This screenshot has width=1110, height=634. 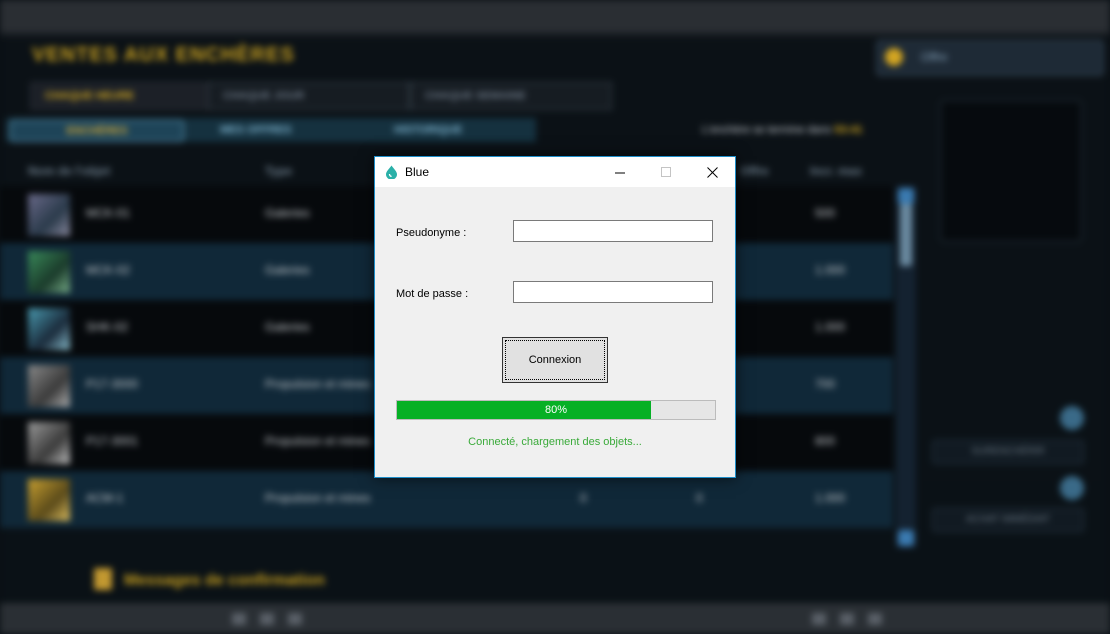 What do you see at coordinates (848, 130) in the screenshot?
I see `auction-timer-value: 53:41` at bounding box center [848, 130].